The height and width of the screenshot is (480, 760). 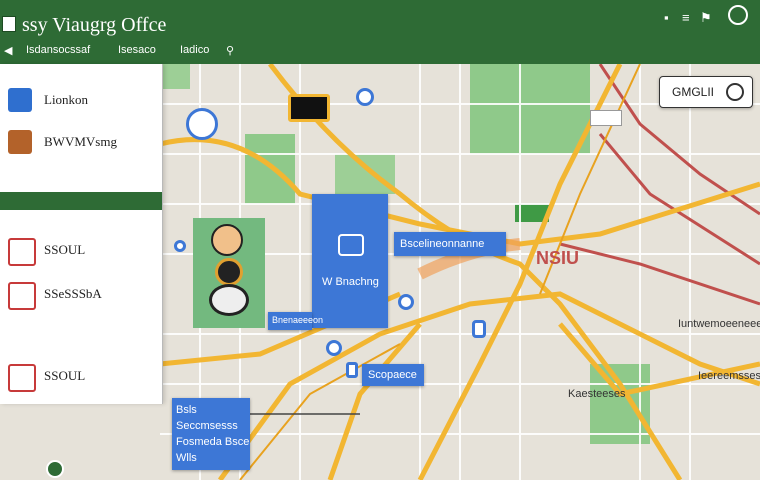 What do you see at coordinates (350, 282) in the screenshot?
I see `place-card-main-label: W Bnachng` at bounding box center [350, 282].